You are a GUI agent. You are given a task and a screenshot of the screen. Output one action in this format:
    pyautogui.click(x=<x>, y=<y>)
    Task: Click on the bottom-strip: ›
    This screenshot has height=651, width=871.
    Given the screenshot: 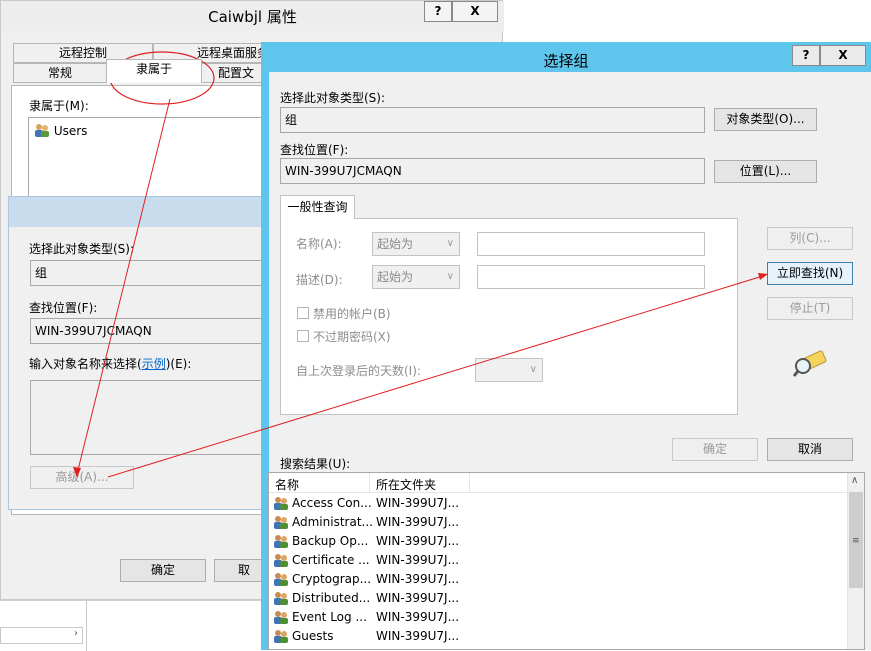 What is the action you would take?
    pyautogui.click(x=130, y=625)
    